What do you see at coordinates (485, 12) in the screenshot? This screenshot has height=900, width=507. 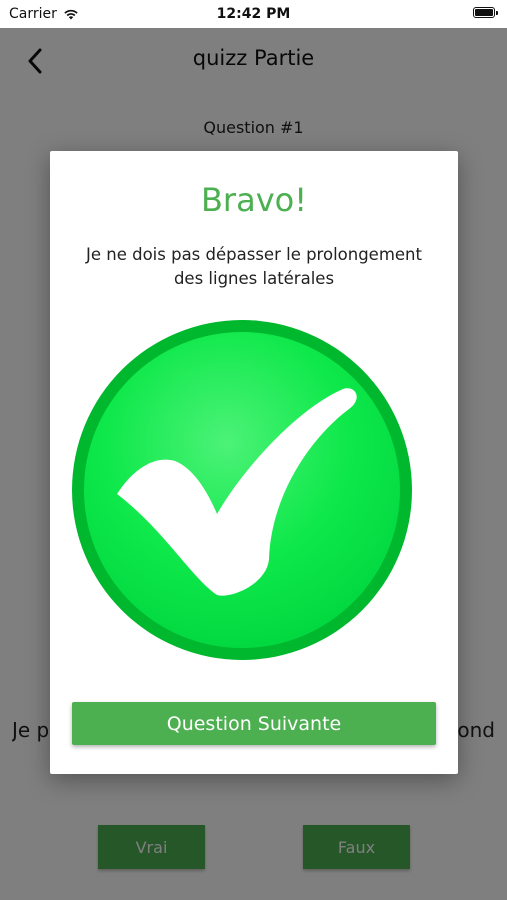 I see `battery-icon` at bounding box center [485, 12].